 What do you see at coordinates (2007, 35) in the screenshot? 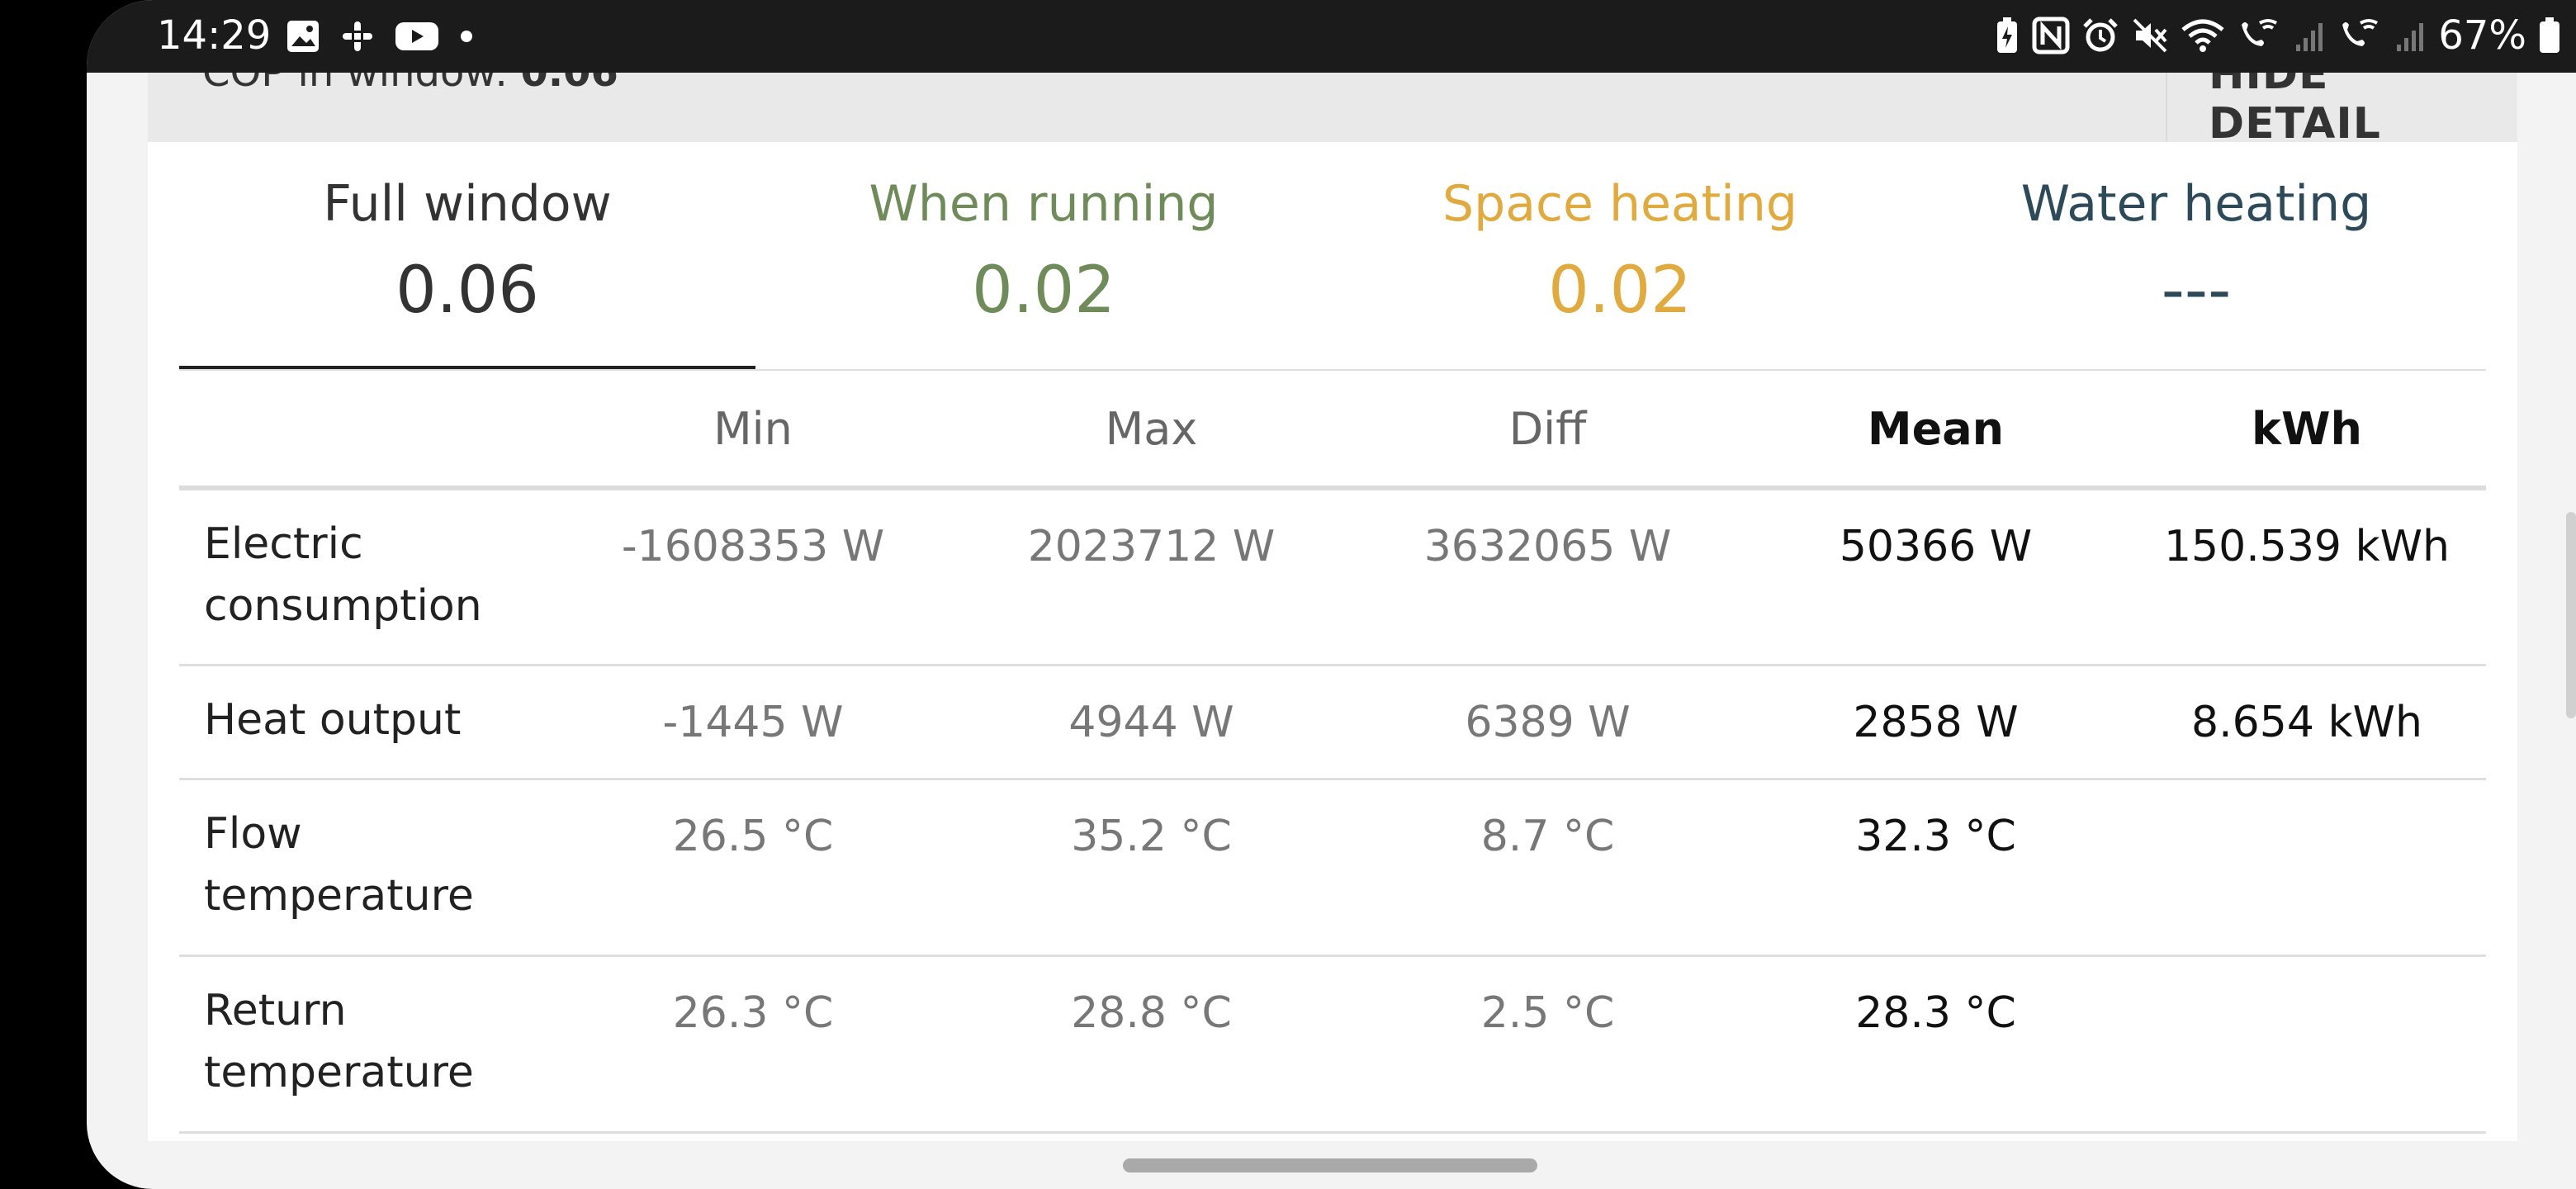
I see `battery-saver-icon` at bounding box center [2007, 35].